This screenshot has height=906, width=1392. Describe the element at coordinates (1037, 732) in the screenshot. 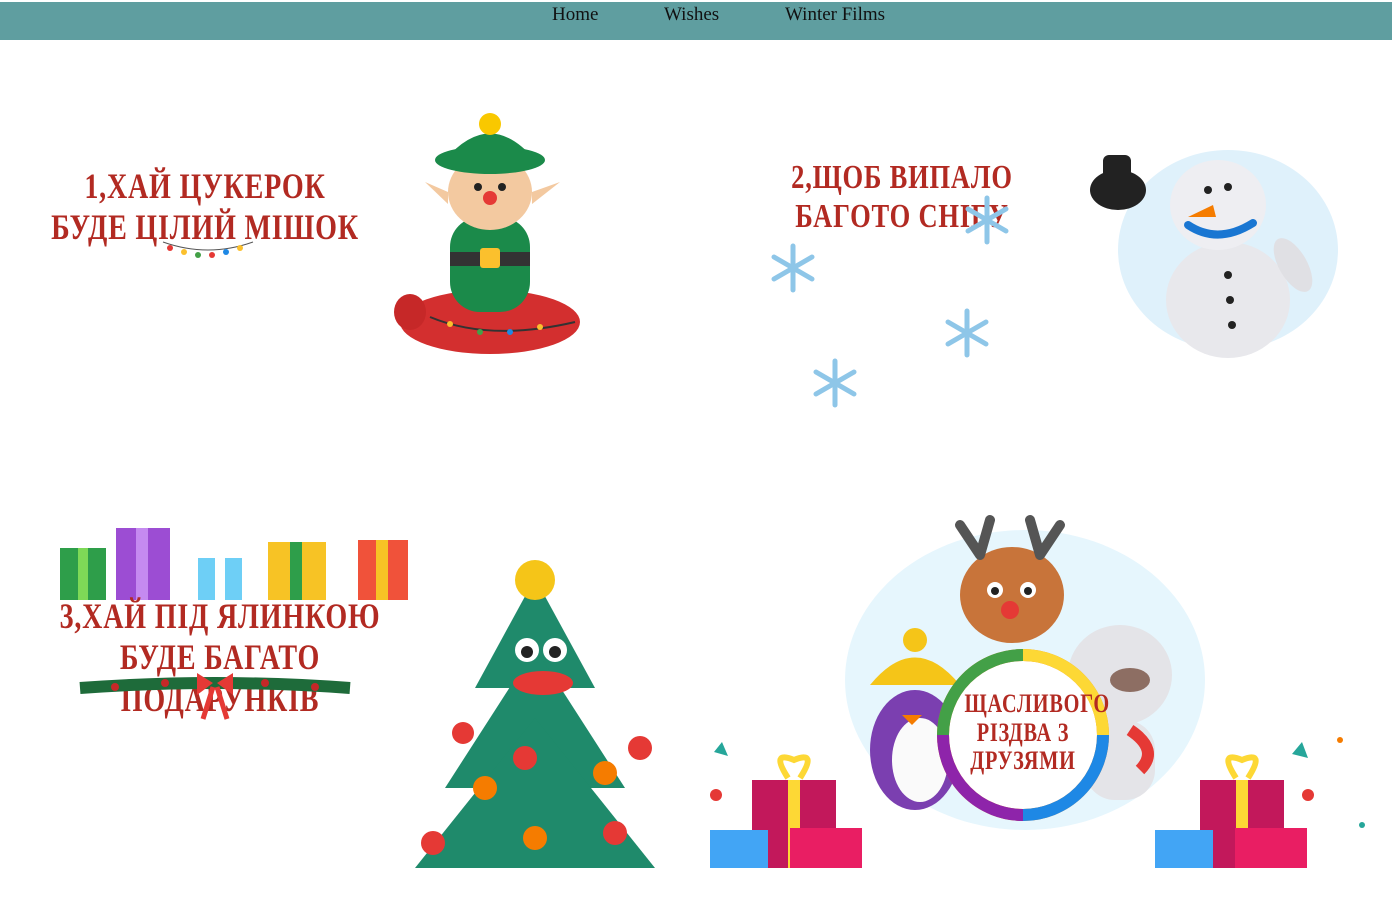

I see `wish-text-4: ЩАСЛИВОГО РІЗДВА З ДРУЗЯМИ` at that location.